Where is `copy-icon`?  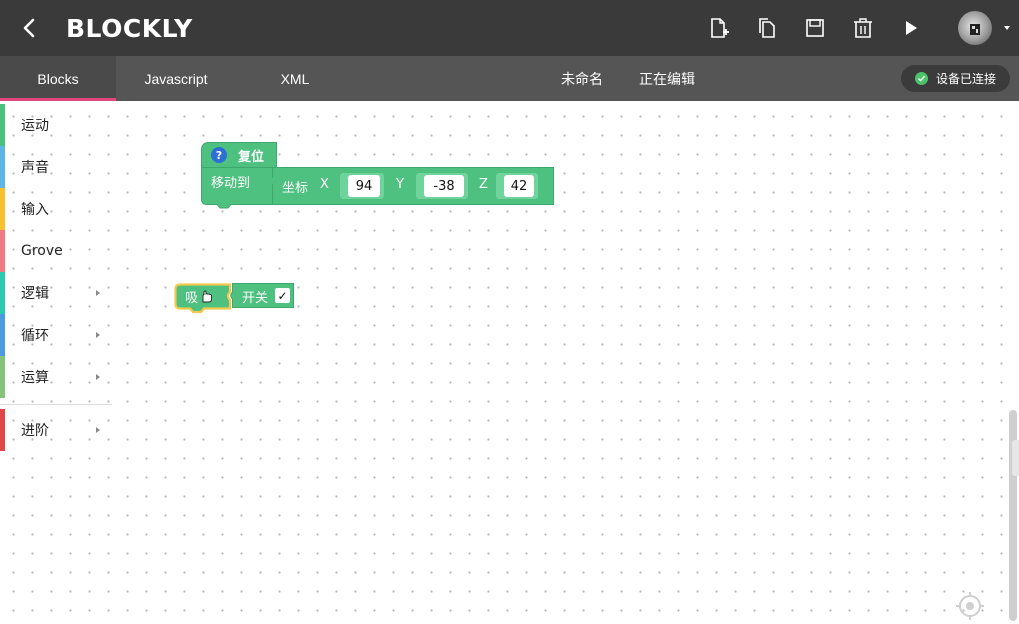
copy-icon is located at coordinates (767, 28).